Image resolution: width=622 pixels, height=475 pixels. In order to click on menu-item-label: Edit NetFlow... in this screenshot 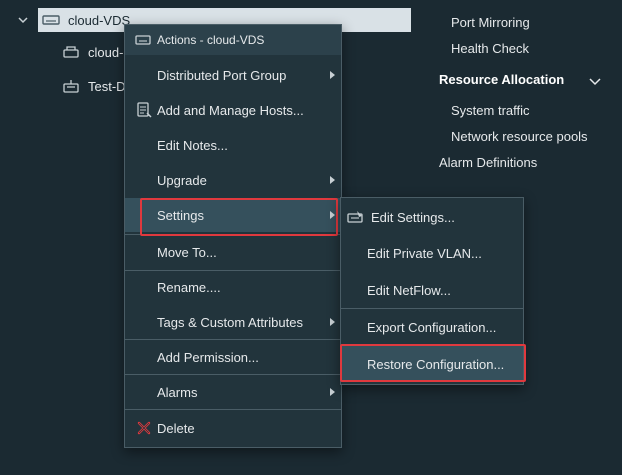, I will do `click(409, 290)`.